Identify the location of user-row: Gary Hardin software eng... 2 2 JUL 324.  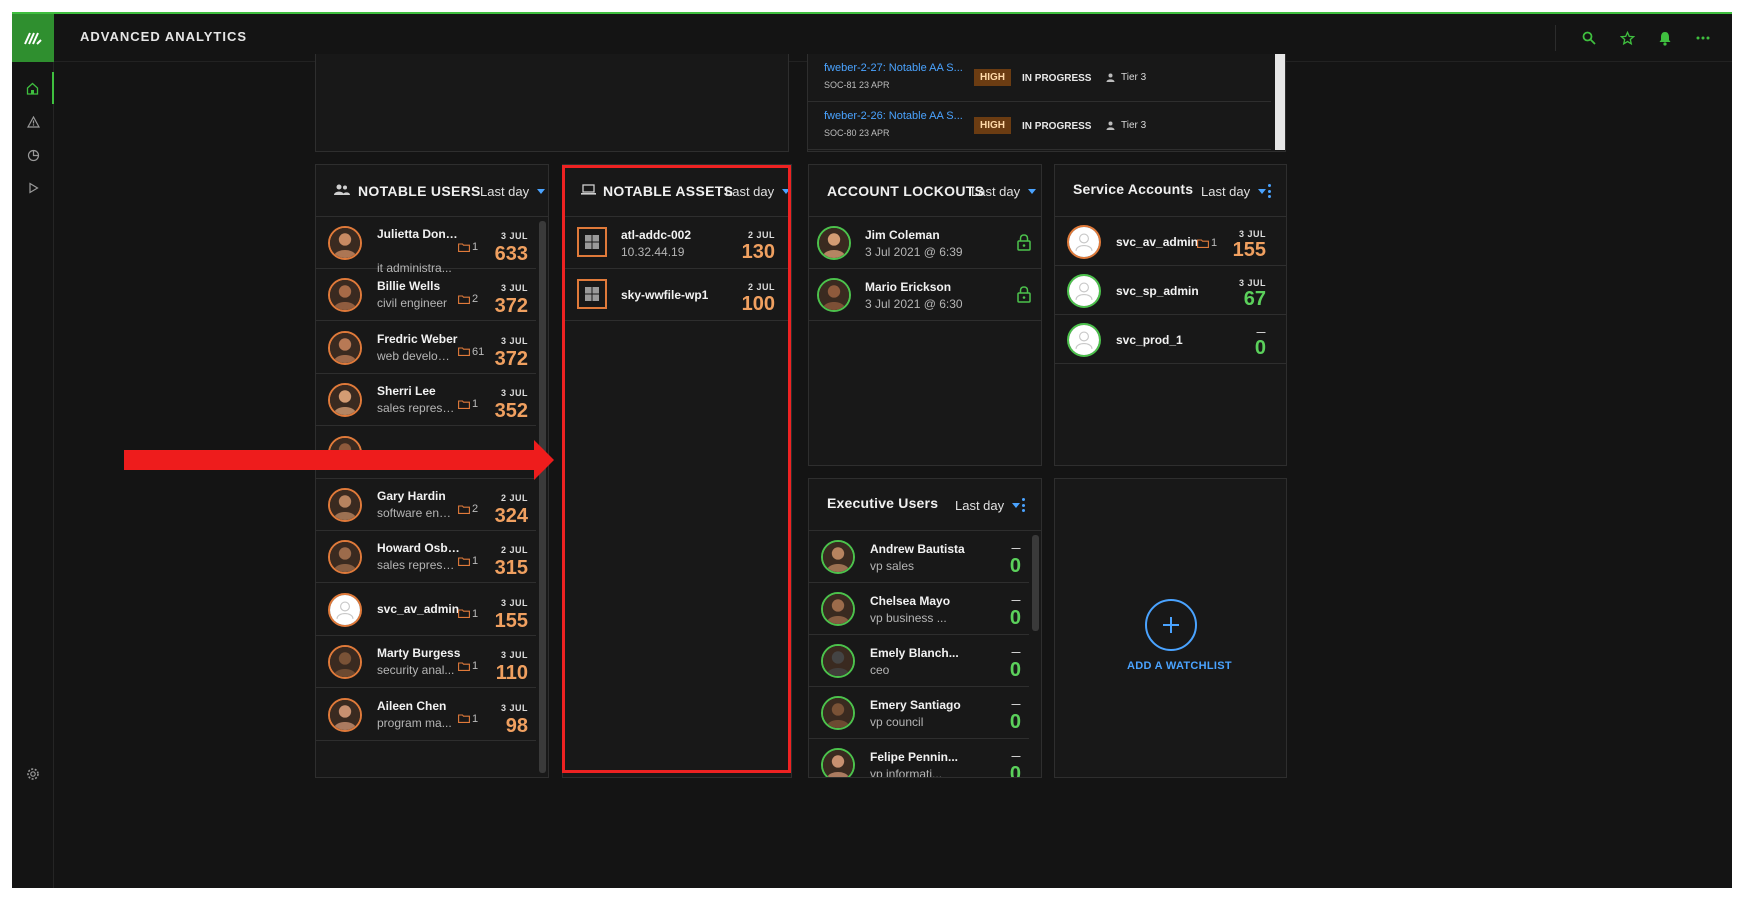
(426, 505).